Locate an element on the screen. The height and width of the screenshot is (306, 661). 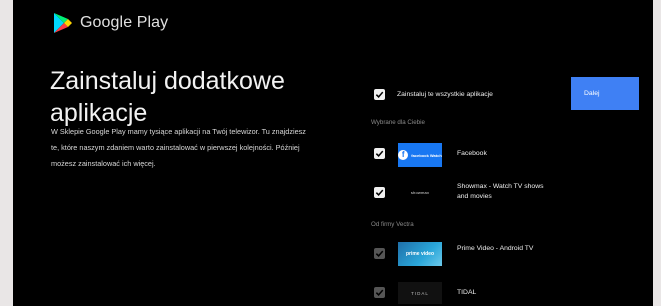
facebook-thumbnail: f facebook Watch is located at coordinates (420, 155).